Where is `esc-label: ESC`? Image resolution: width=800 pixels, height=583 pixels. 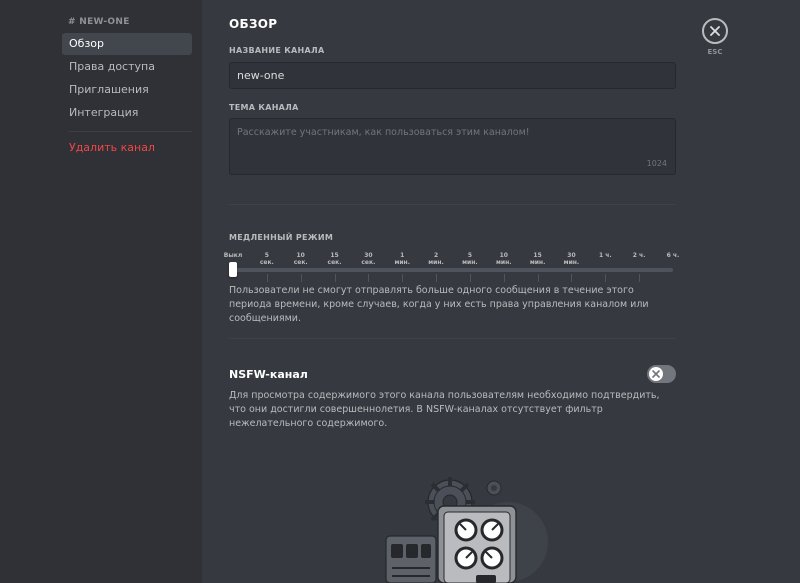
esc-label: ESC is located at coordinates (715, 52).